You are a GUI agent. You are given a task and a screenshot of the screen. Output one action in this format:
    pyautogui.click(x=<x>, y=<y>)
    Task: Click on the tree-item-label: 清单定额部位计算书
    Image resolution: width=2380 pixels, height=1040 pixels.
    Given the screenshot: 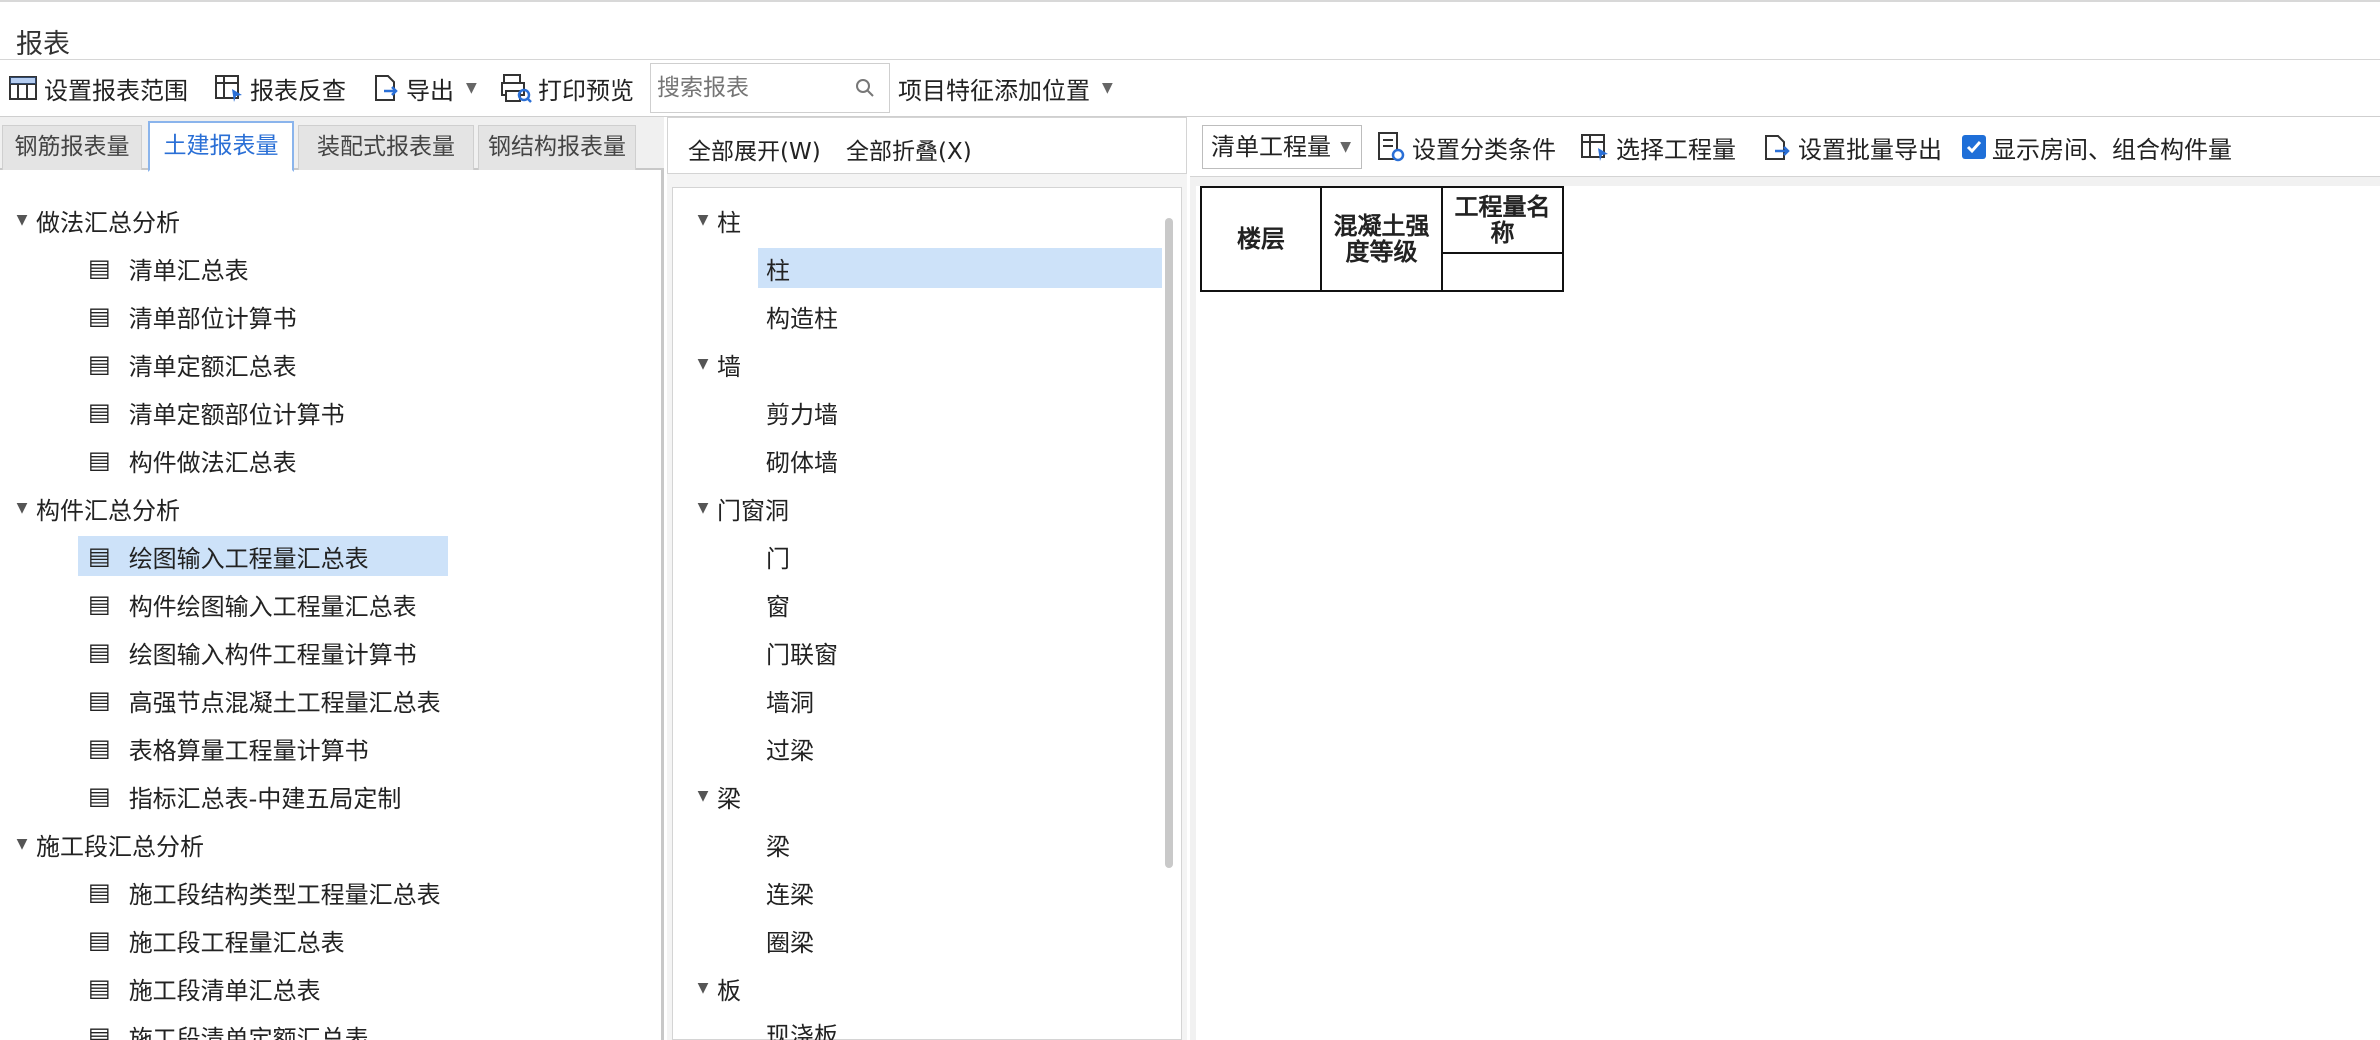 What is the action you would take?
    pyautogui.click(x=236, y=414)
    